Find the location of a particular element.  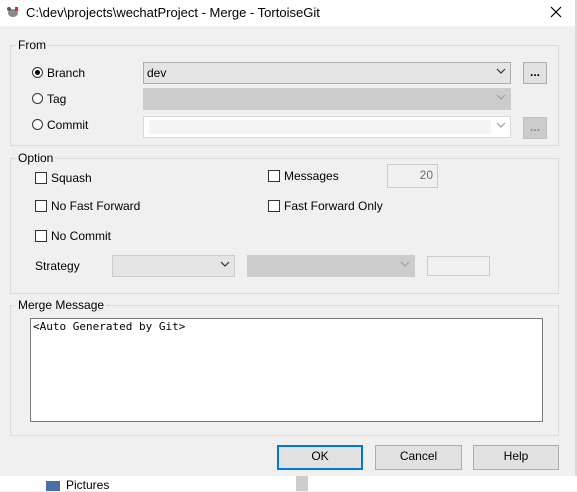

branch-combo: dev is located at coordinates (327, 73).